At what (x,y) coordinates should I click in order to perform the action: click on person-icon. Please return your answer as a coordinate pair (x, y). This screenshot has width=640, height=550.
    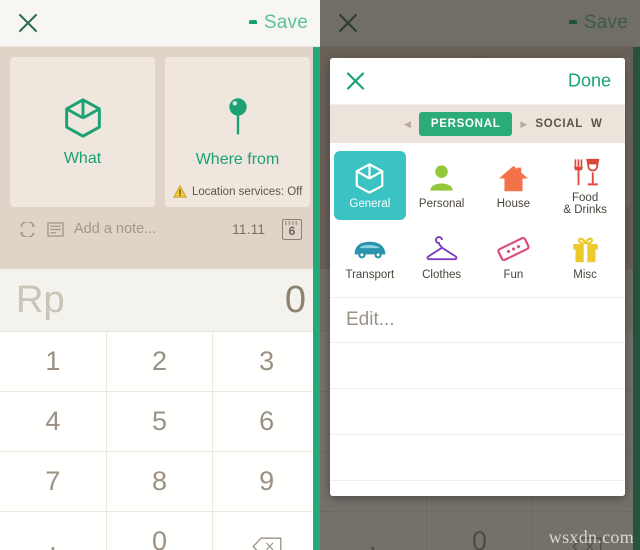
    Looking at the image, I should click on (441, 178).